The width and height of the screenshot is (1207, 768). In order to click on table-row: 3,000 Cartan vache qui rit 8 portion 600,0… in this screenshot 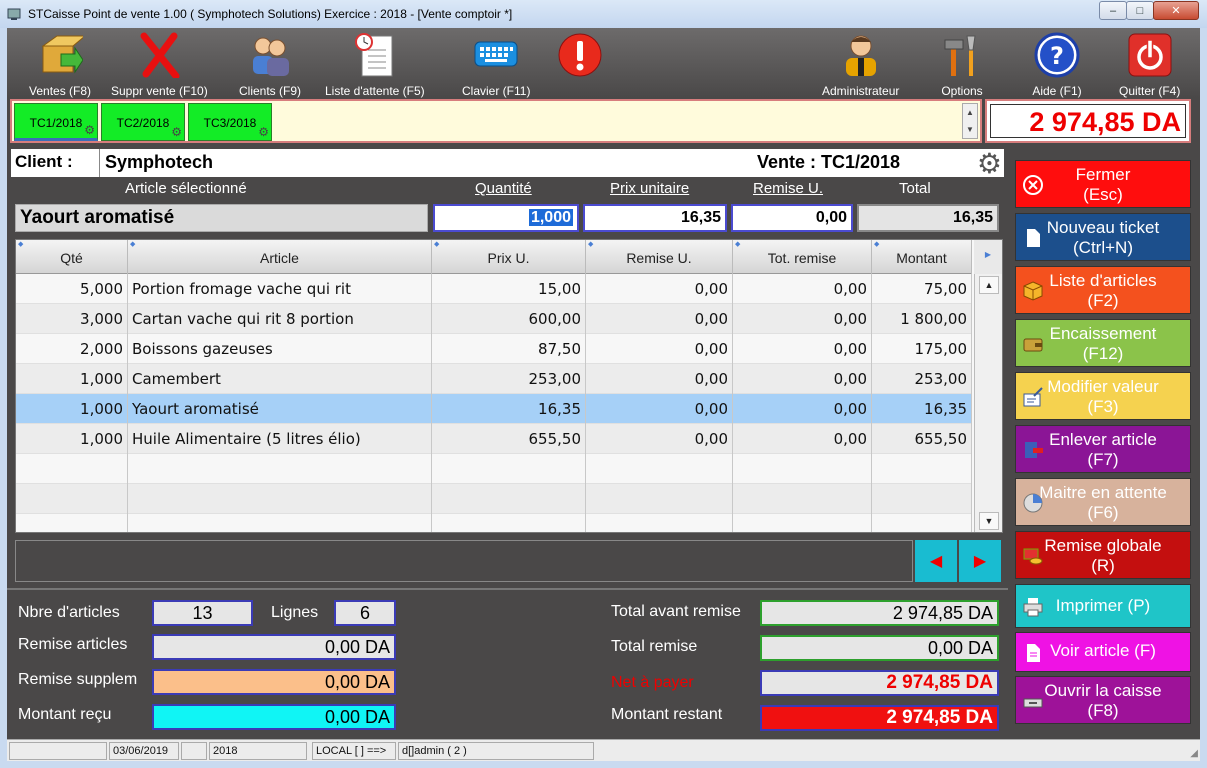, I will do `click(494, 319)`.